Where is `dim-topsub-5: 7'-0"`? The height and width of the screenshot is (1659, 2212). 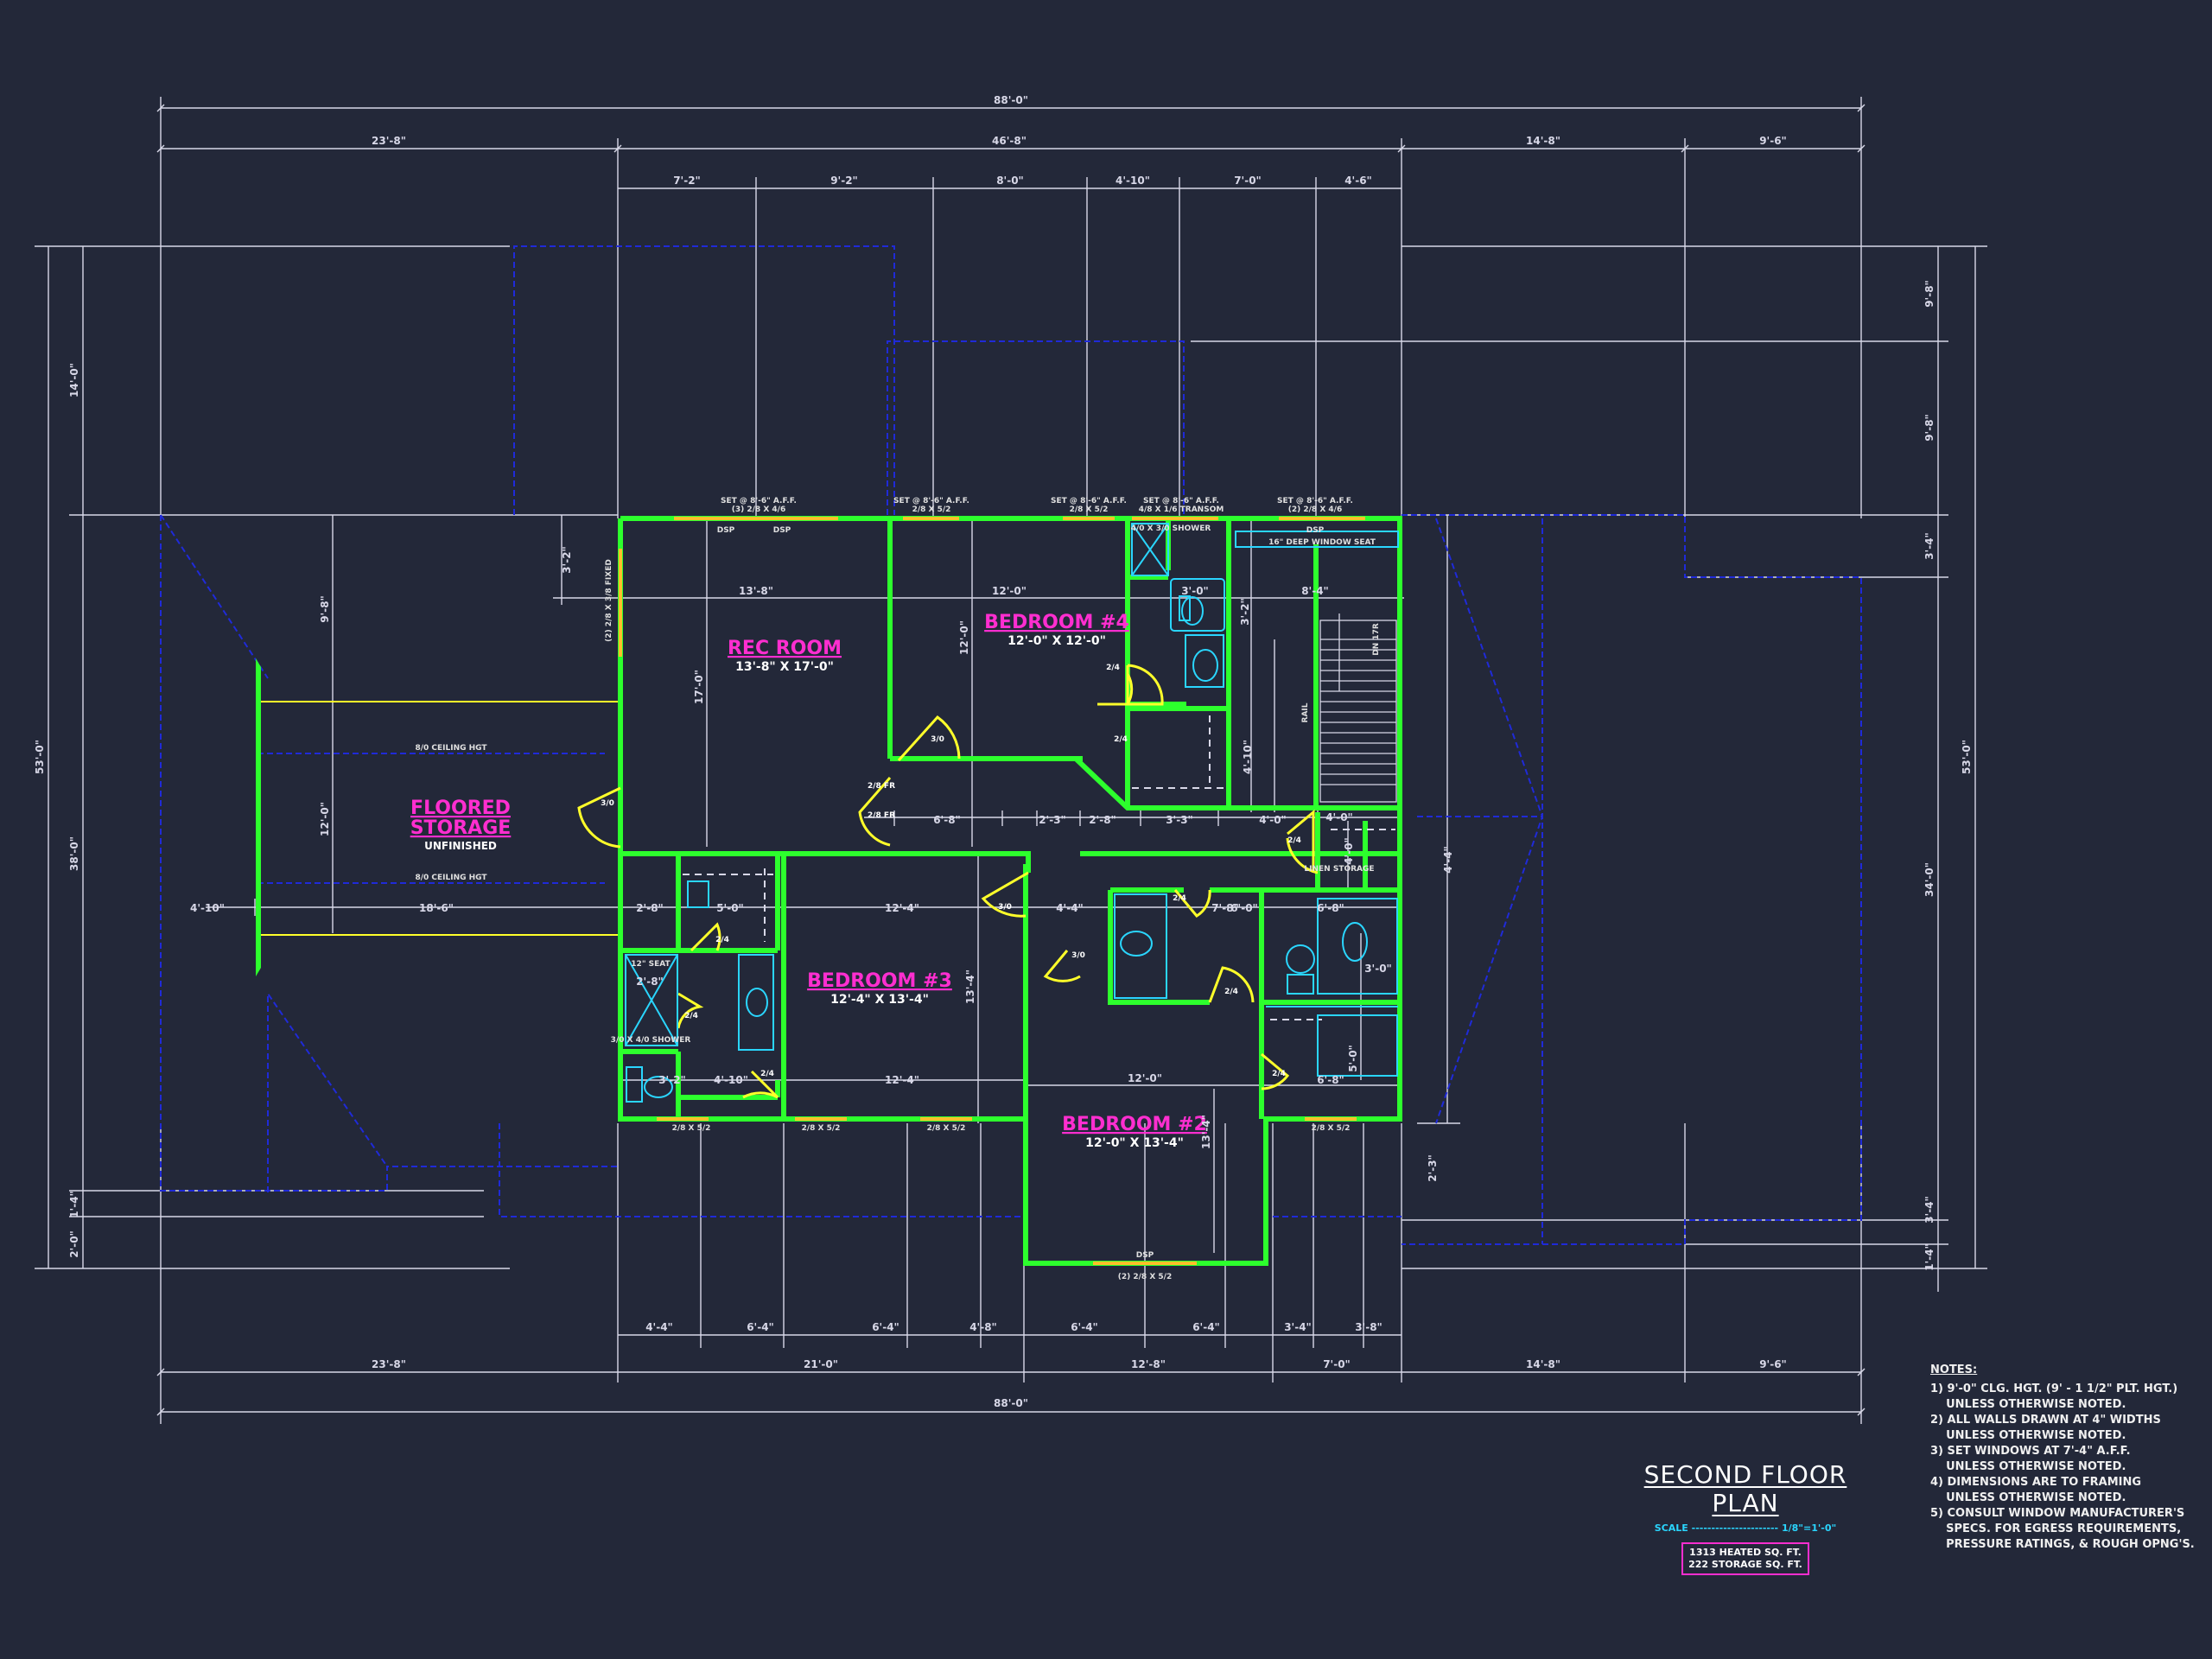
dim-topsub-5: 7'-0" is located at coordinates (1248, 181).